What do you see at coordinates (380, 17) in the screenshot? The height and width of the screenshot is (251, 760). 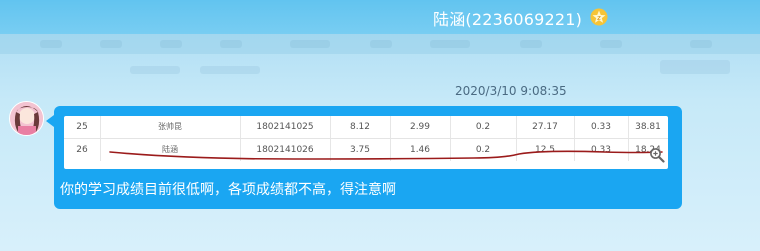 I see `title-bar: 陆涵(2236069221) z` at bounding box center [380, 17].